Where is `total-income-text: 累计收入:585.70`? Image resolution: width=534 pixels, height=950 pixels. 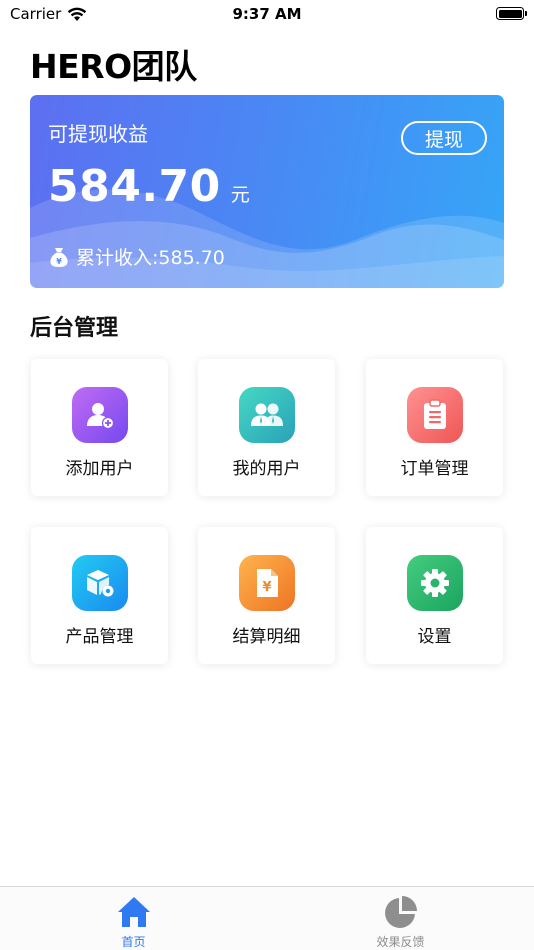
total-income-text: 累计收入:585.70 is located at coordinates (150, 258).